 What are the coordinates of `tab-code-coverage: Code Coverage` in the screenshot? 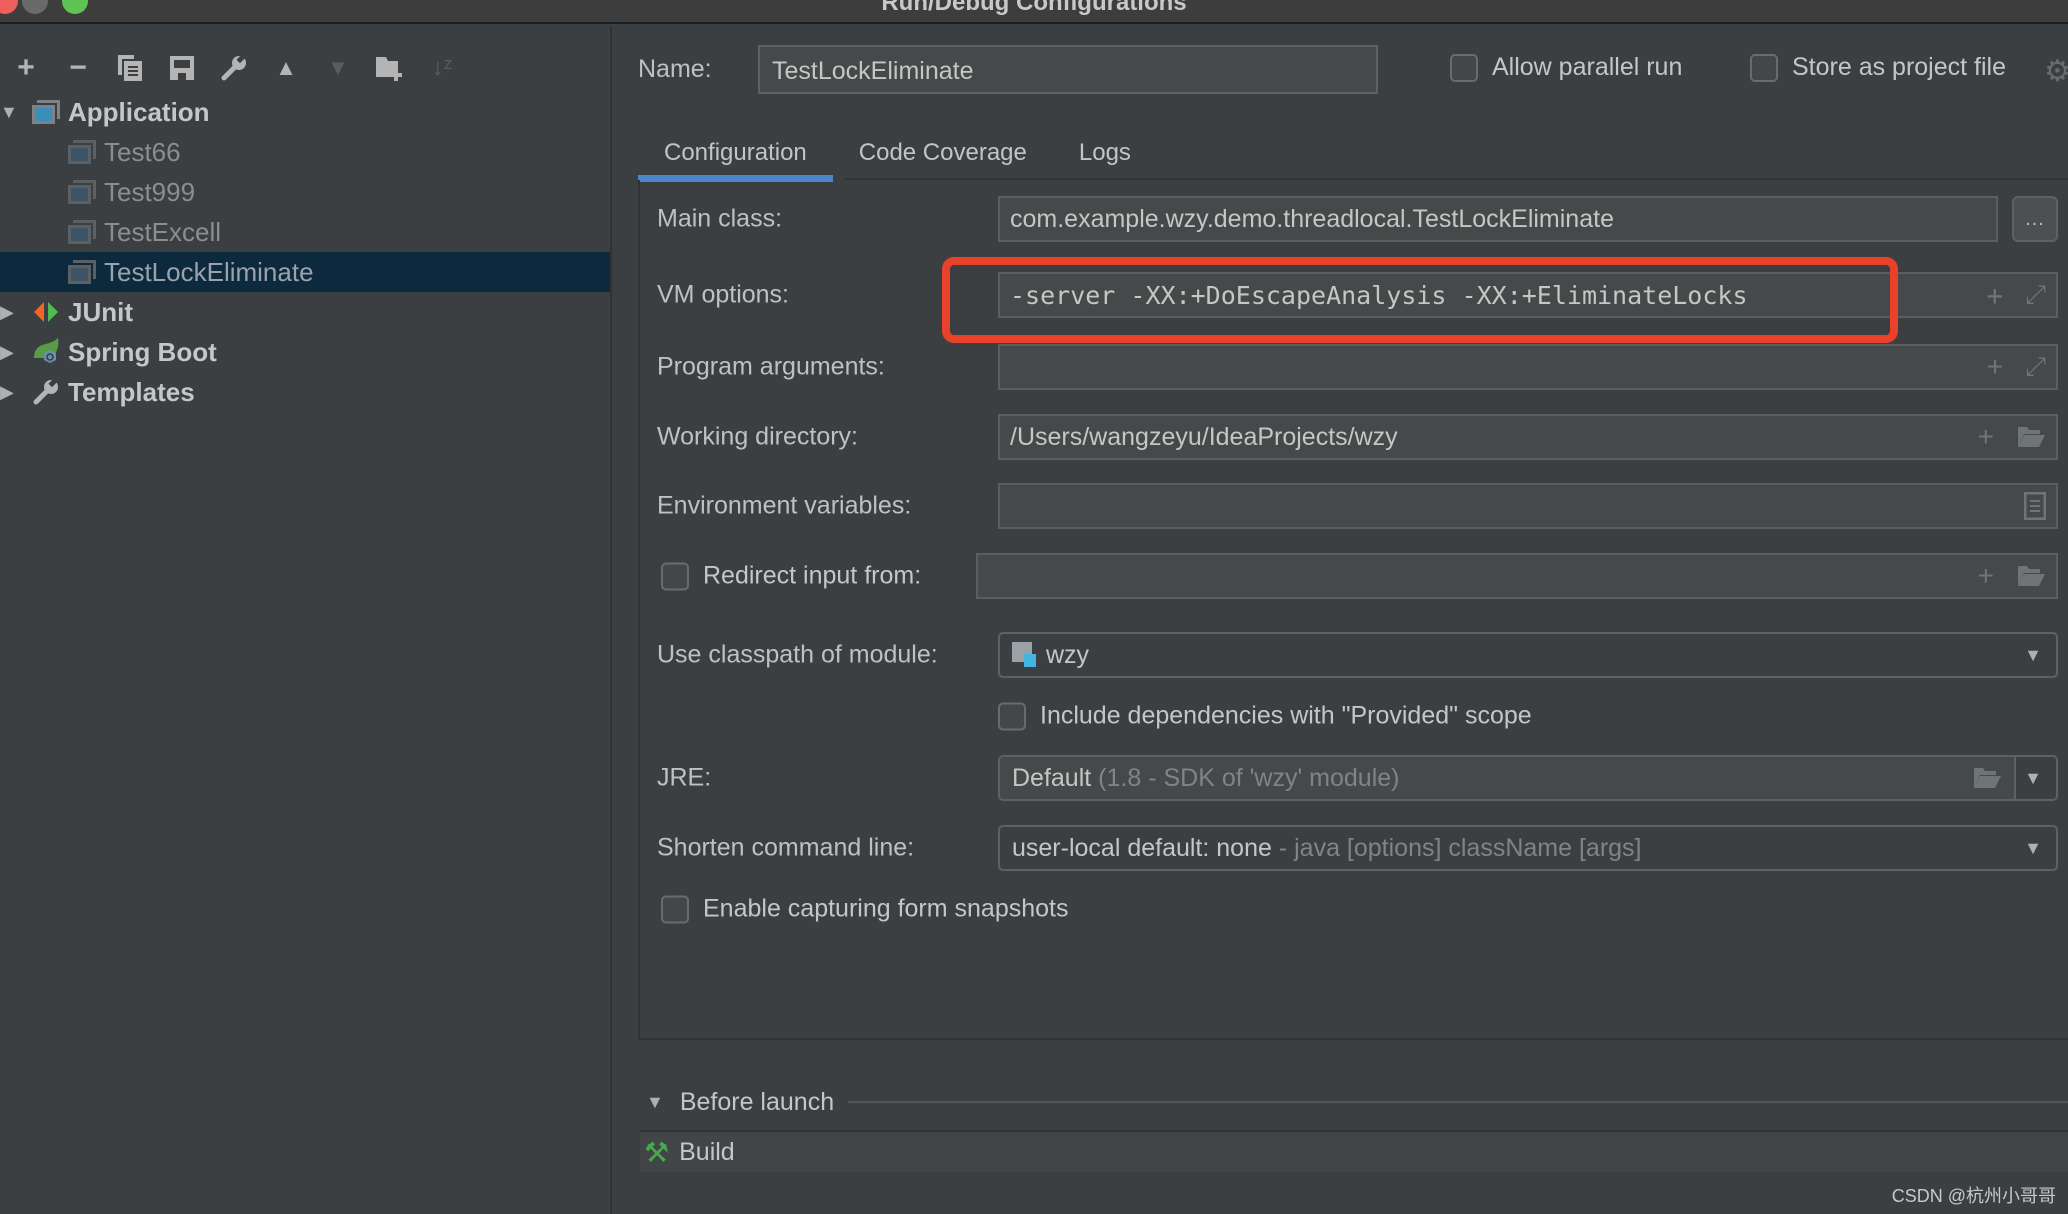 It's located at (943, 153).